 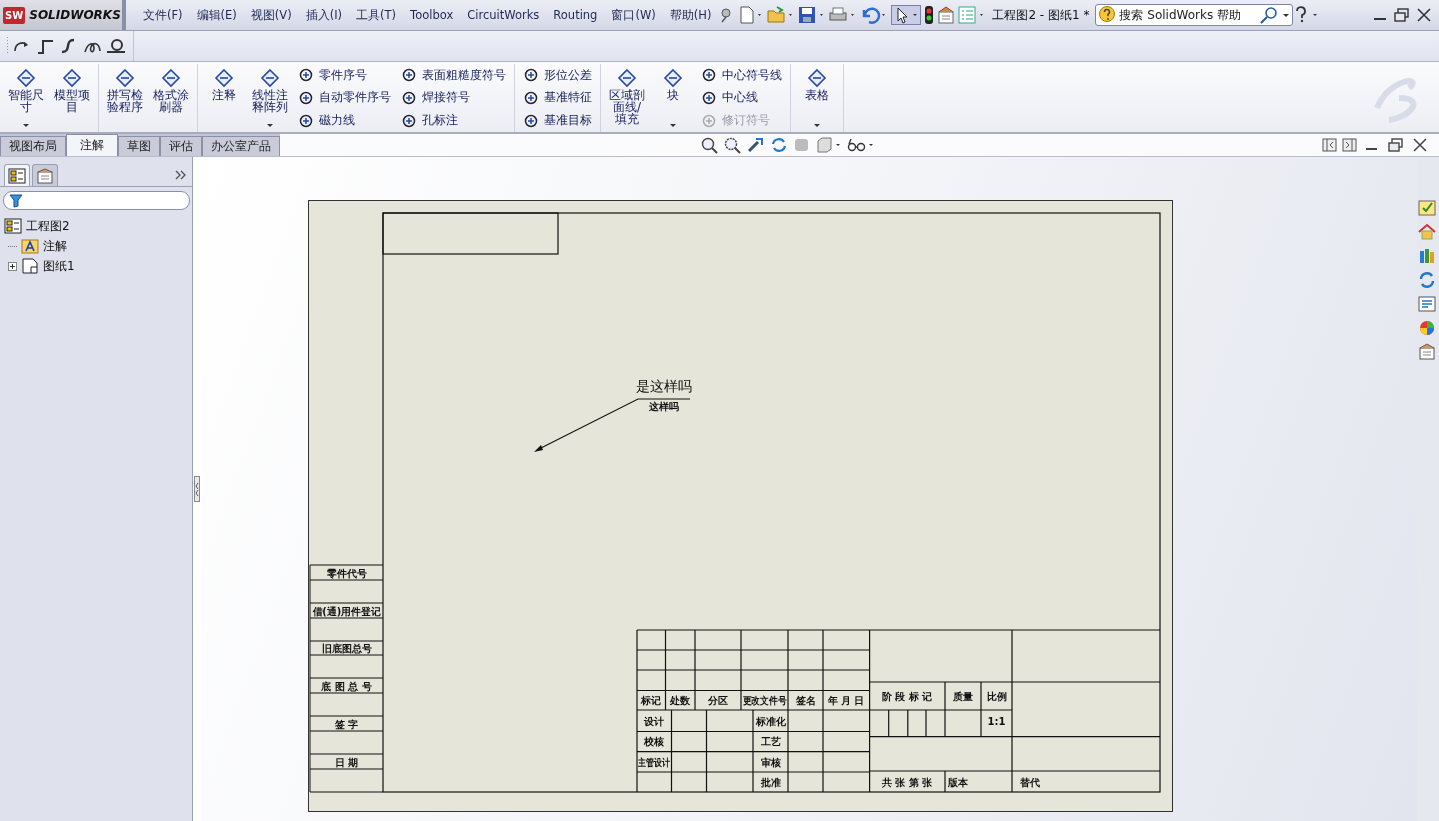 What do you see at coordinates (72, 98) in the screenshot?
I see `ribbon-tool-button: 模型项目` at bounding box center [72, 98].